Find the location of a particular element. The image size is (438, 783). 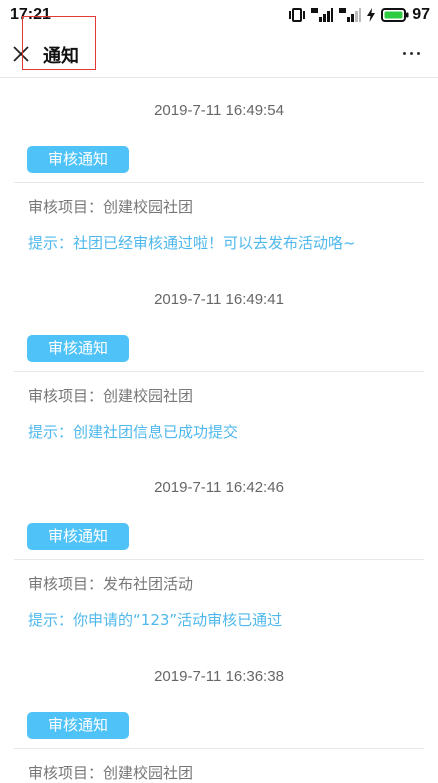

notification-tip: 提示：创建社团信息已成功提交 is located at coordinates (133, 432).